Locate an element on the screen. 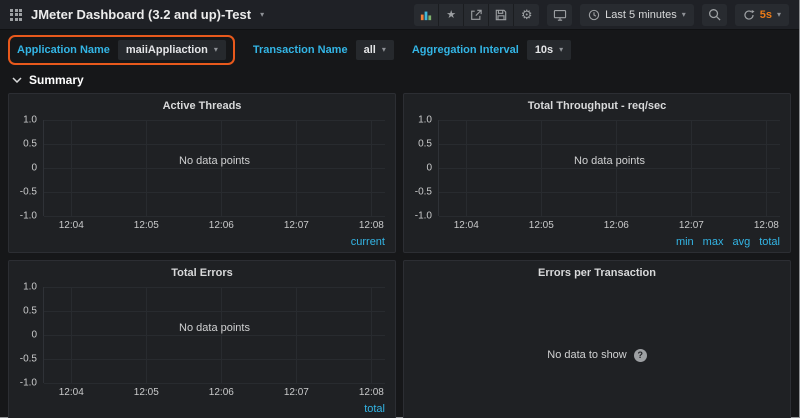 The height and width of the screenshot is (418, 800). zoom-out-button is located at coordinates (714, 14).